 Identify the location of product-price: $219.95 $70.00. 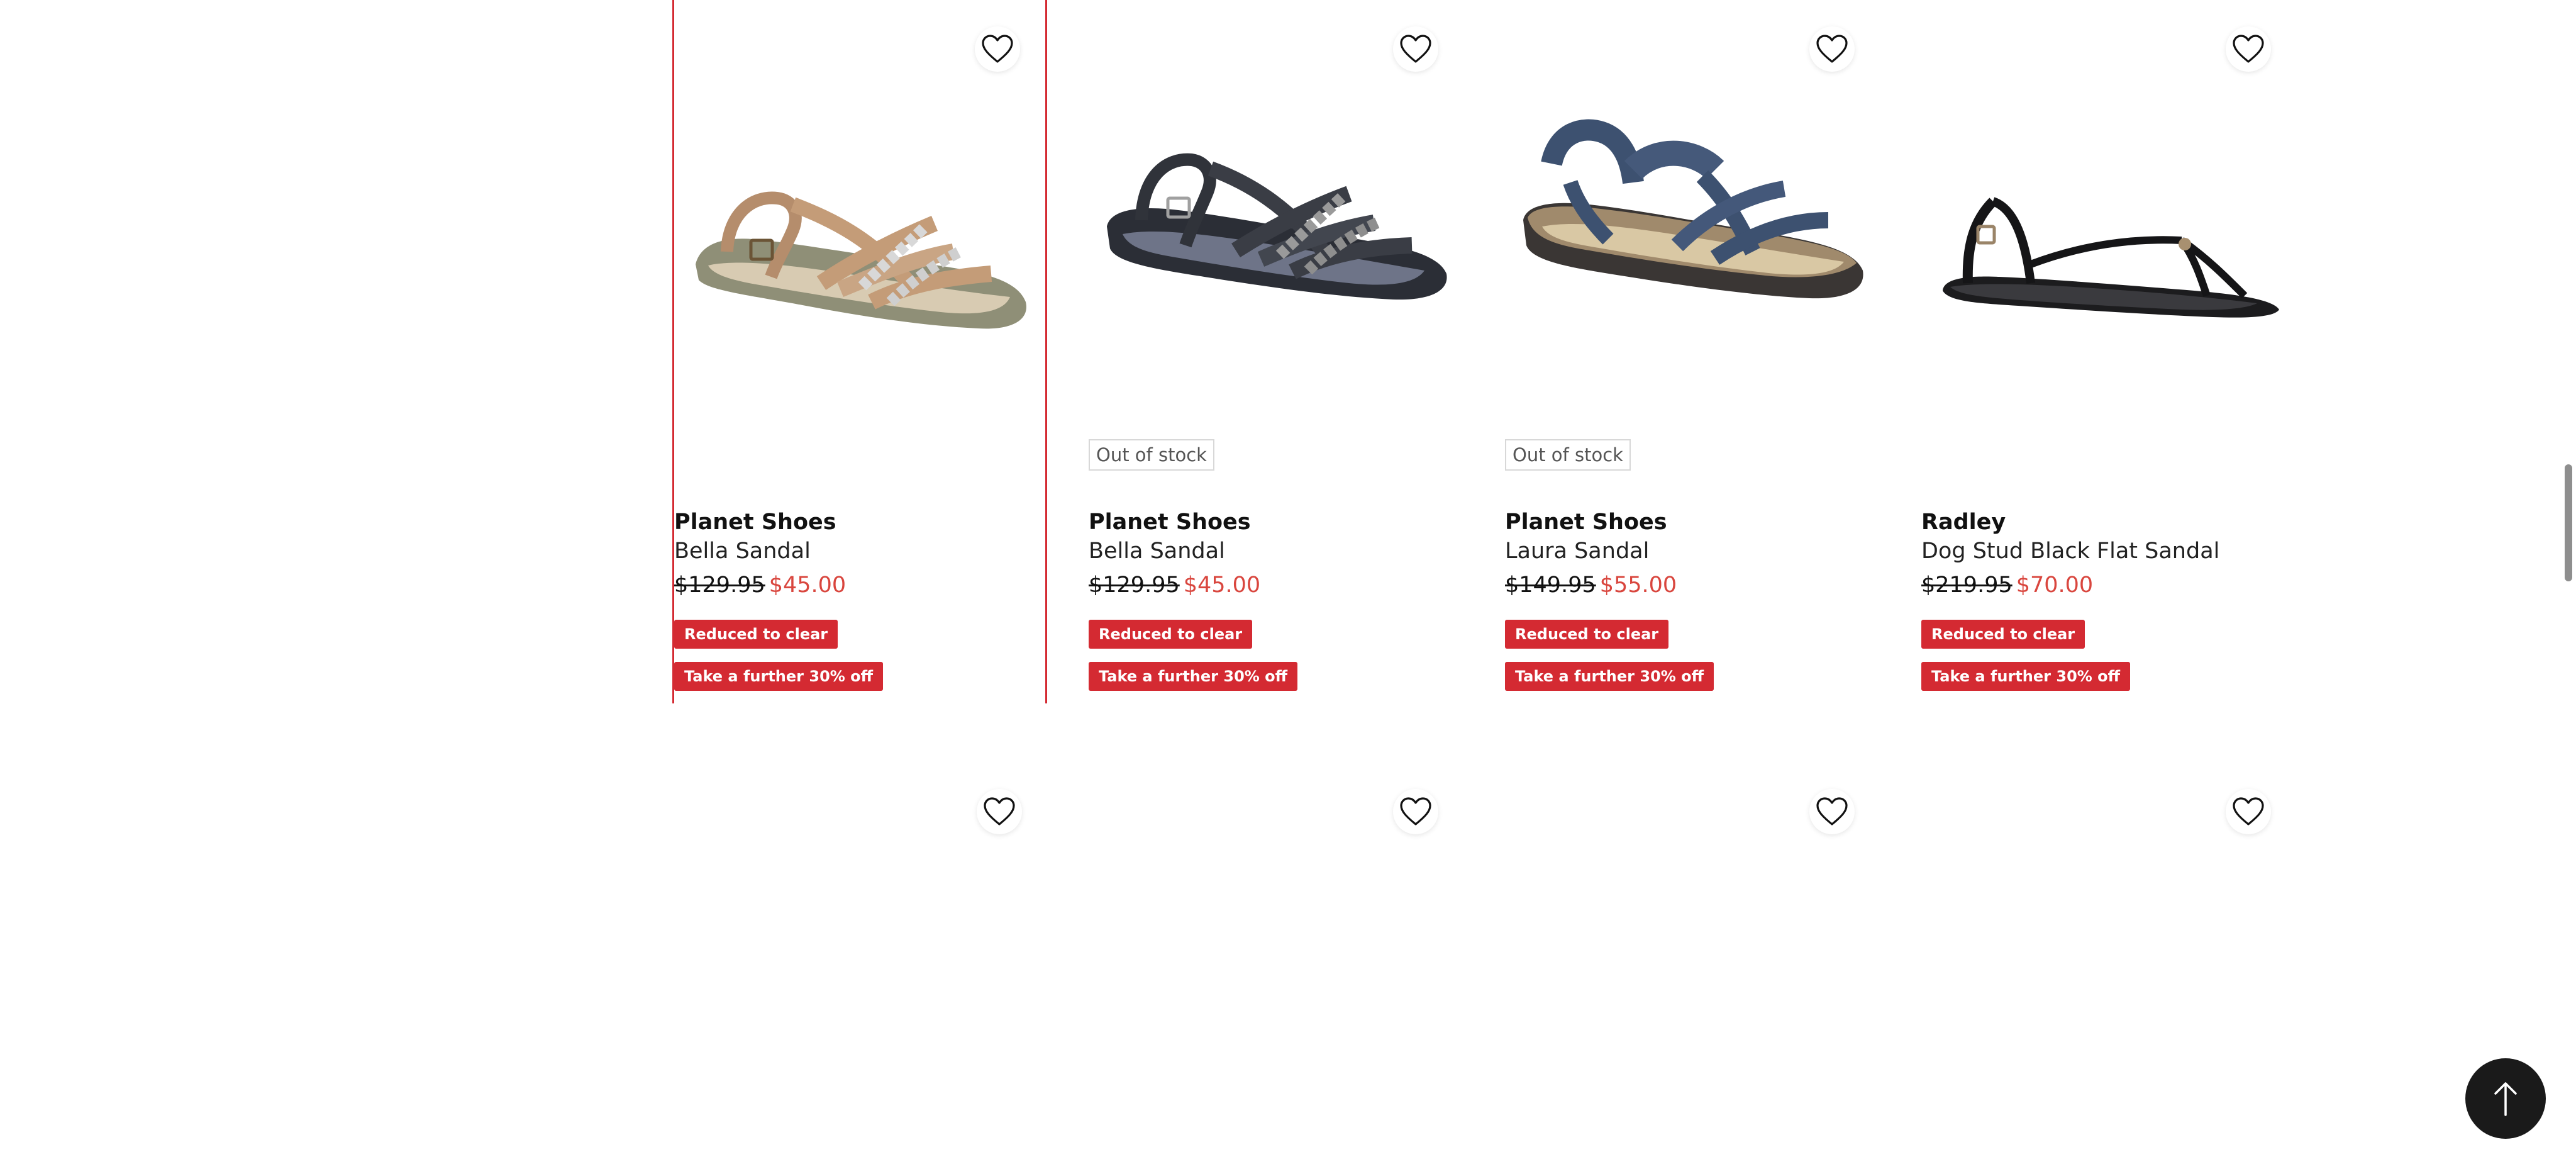
(2007, 585).